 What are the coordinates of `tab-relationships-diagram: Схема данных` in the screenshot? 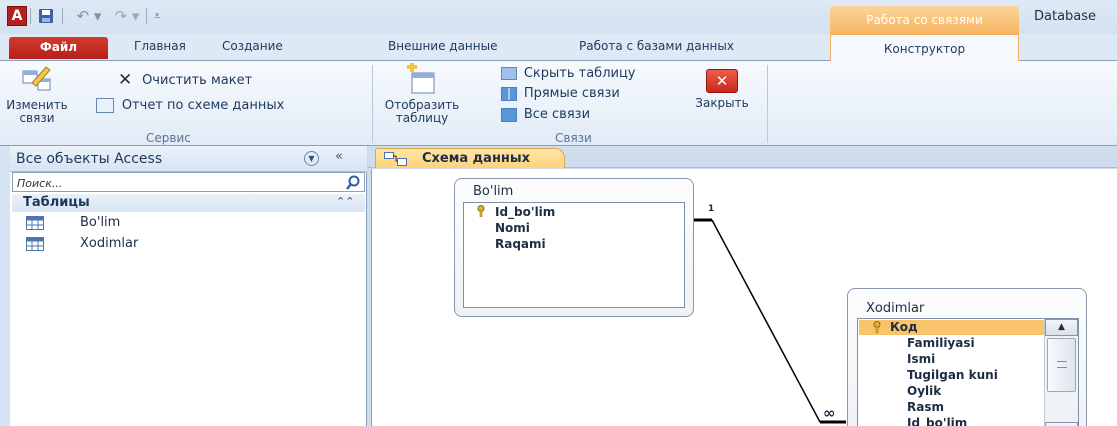 It's located at (470, 158).